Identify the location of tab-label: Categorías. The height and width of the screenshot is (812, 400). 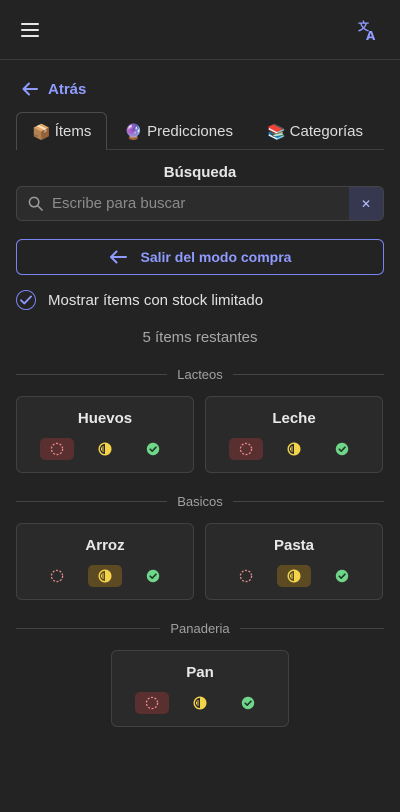
(326, 131).